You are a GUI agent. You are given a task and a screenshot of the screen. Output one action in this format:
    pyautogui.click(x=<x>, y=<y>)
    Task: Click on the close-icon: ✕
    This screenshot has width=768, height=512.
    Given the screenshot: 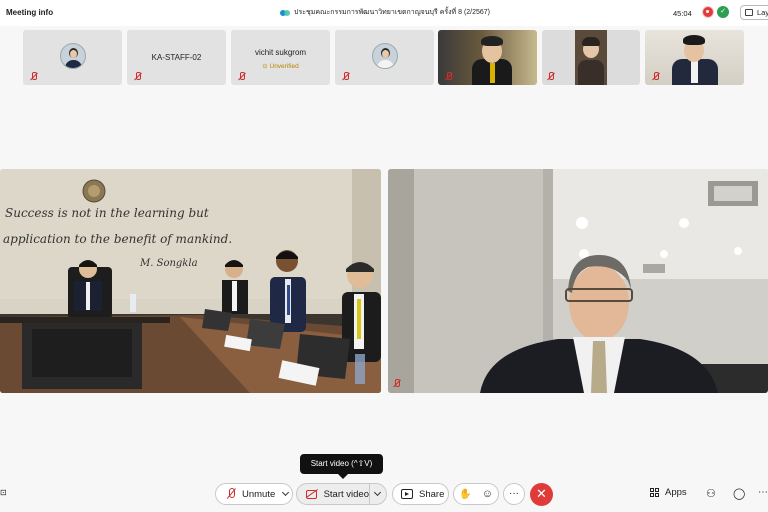 What is the action you would take?
    pyautogui.click(x=541, y=493)
    